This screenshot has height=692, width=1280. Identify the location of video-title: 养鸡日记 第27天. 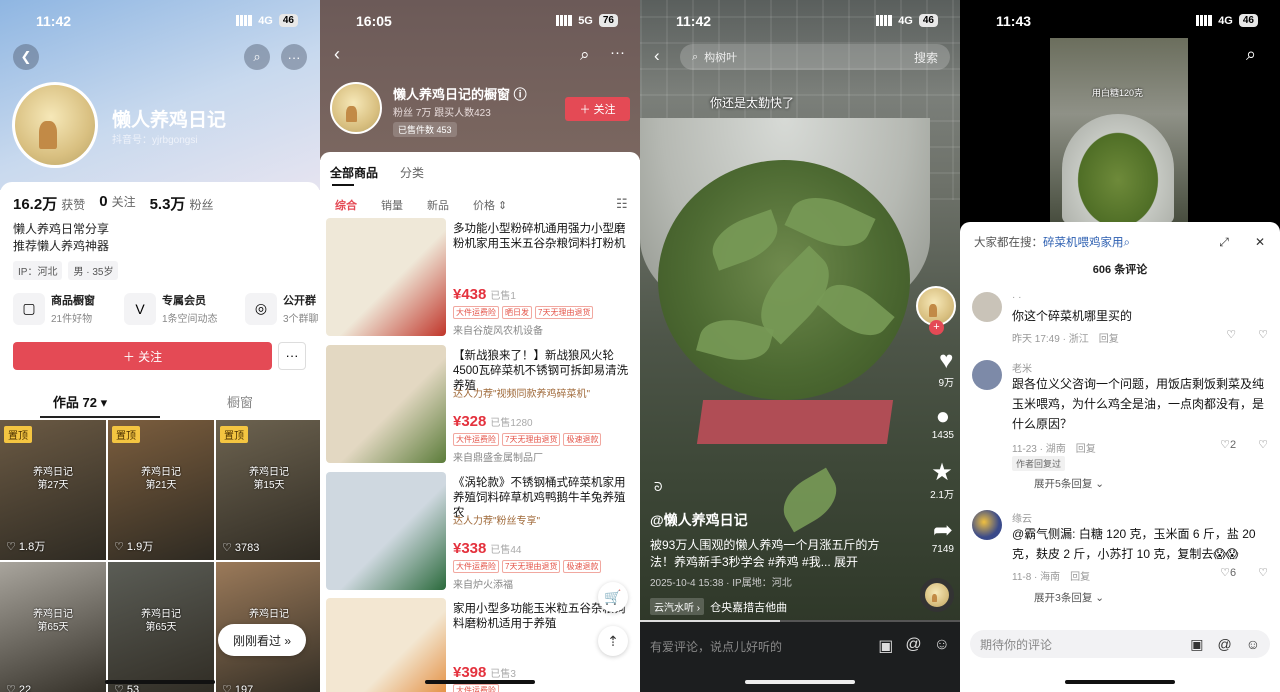
(53, 479).